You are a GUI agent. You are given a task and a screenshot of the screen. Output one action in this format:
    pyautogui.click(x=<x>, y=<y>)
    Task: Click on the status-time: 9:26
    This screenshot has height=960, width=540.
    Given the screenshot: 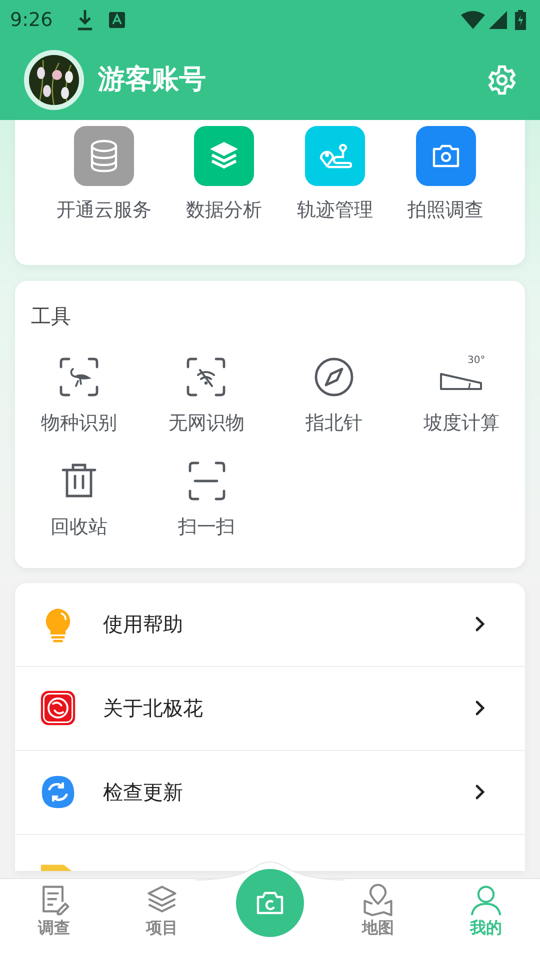 What is the action you would take?
    pyautogui.click(x=31, y=20)
    